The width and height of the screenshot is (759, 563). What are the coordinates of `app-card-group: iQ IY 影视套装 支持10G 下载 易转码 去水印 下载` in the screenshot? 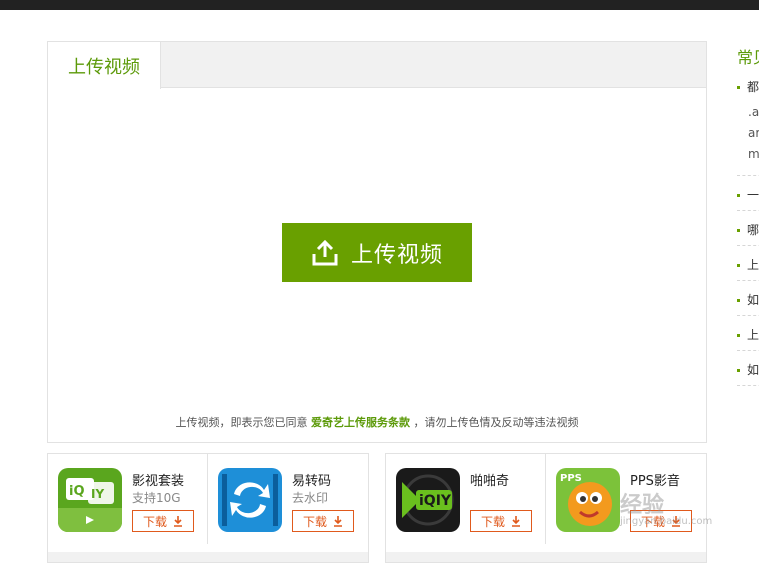 It's located at (208, 508).